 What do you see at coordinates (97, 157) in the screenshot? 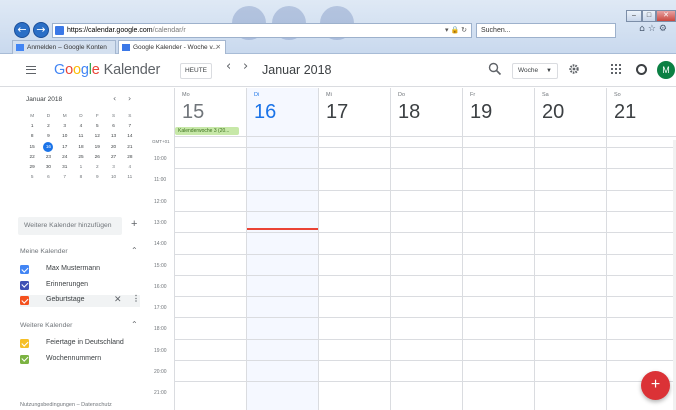
I see `mini-day-cell: 26` at bounding box center [97, 157].